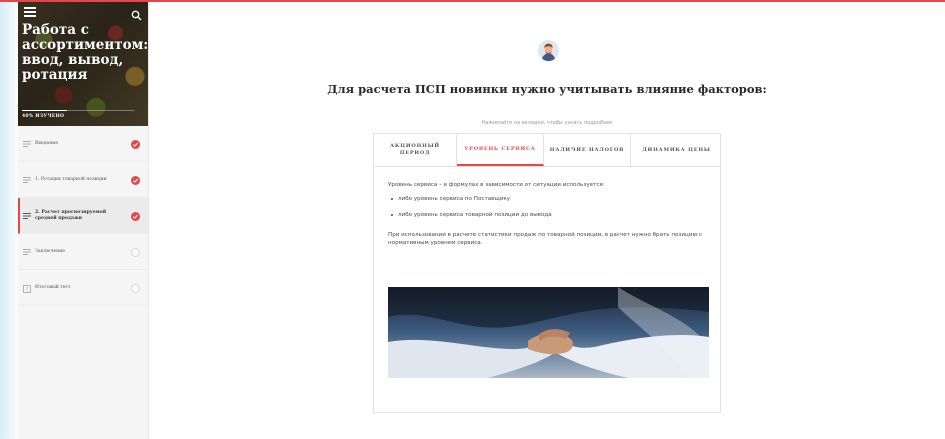  Describe the element at coordinates (30, 12) in the screenshot. I see `hamburger-menu-icon` at that location.